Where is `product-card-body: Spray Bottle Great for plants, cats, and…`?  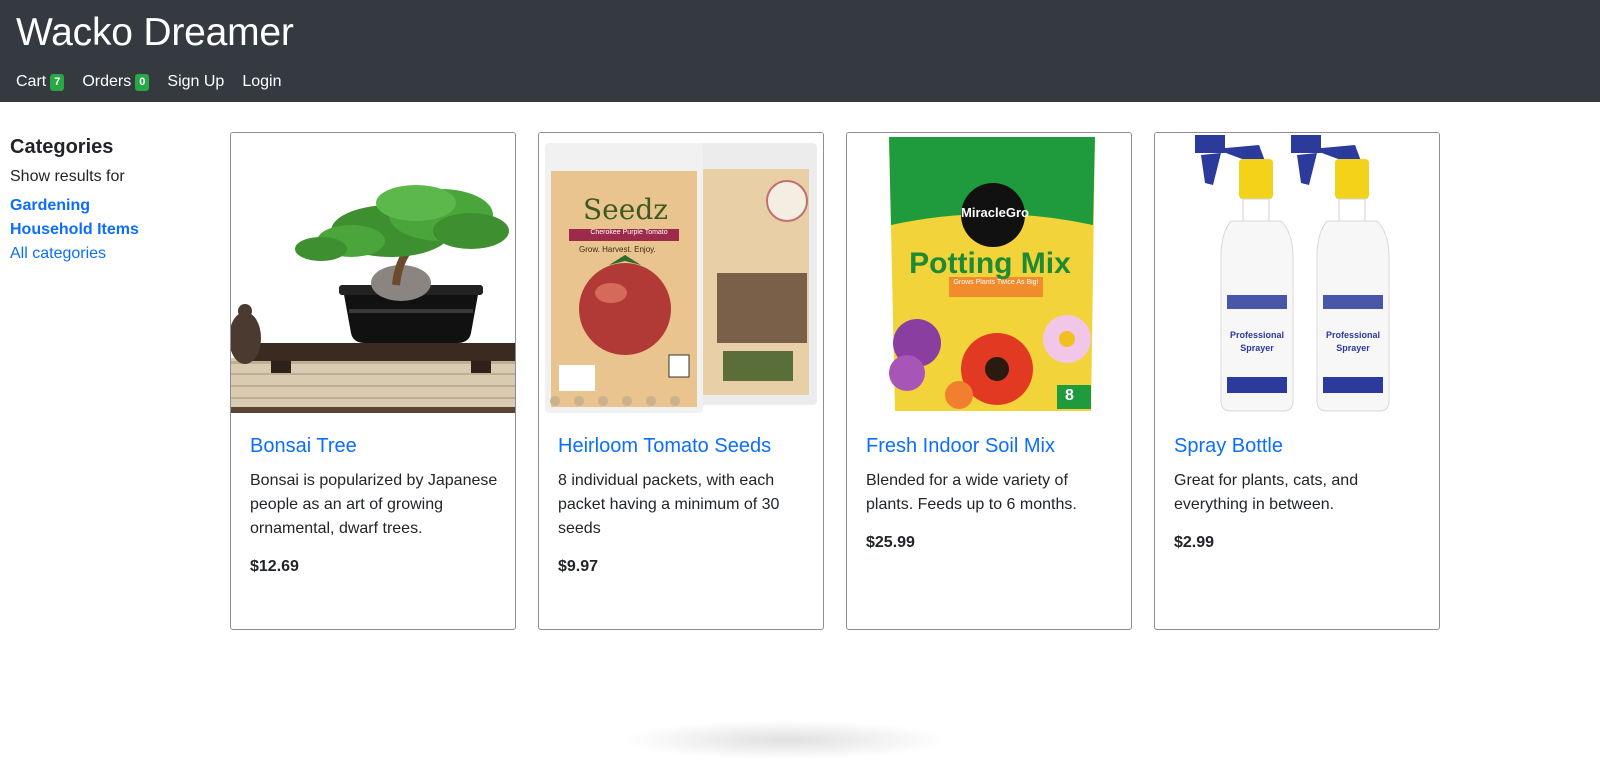 product-card-body: Spray Bottle Great for plants, cats, and… is located at coordinates (1300, 494).